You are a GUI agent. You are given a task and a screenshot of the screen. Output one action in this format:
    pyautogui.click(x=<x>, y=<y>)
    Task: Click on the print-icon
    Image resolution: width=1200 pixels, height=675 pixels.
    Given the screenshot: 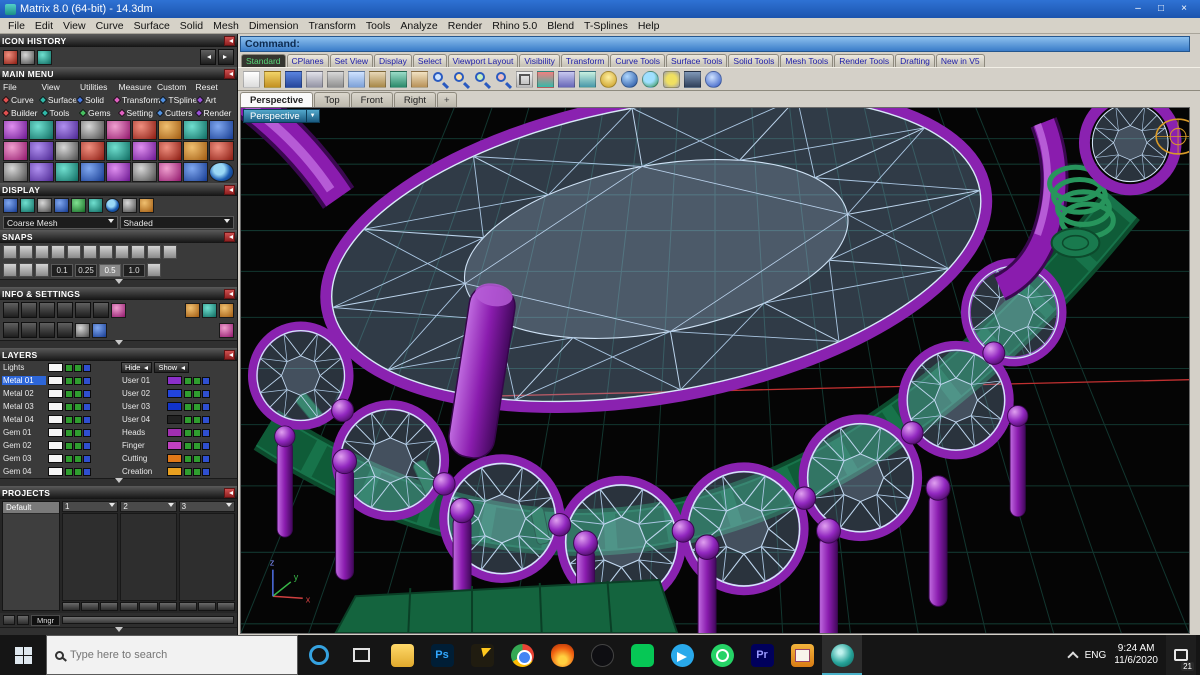 What is the action you would take?
    pyautogui.click(x=314, y=79)
    